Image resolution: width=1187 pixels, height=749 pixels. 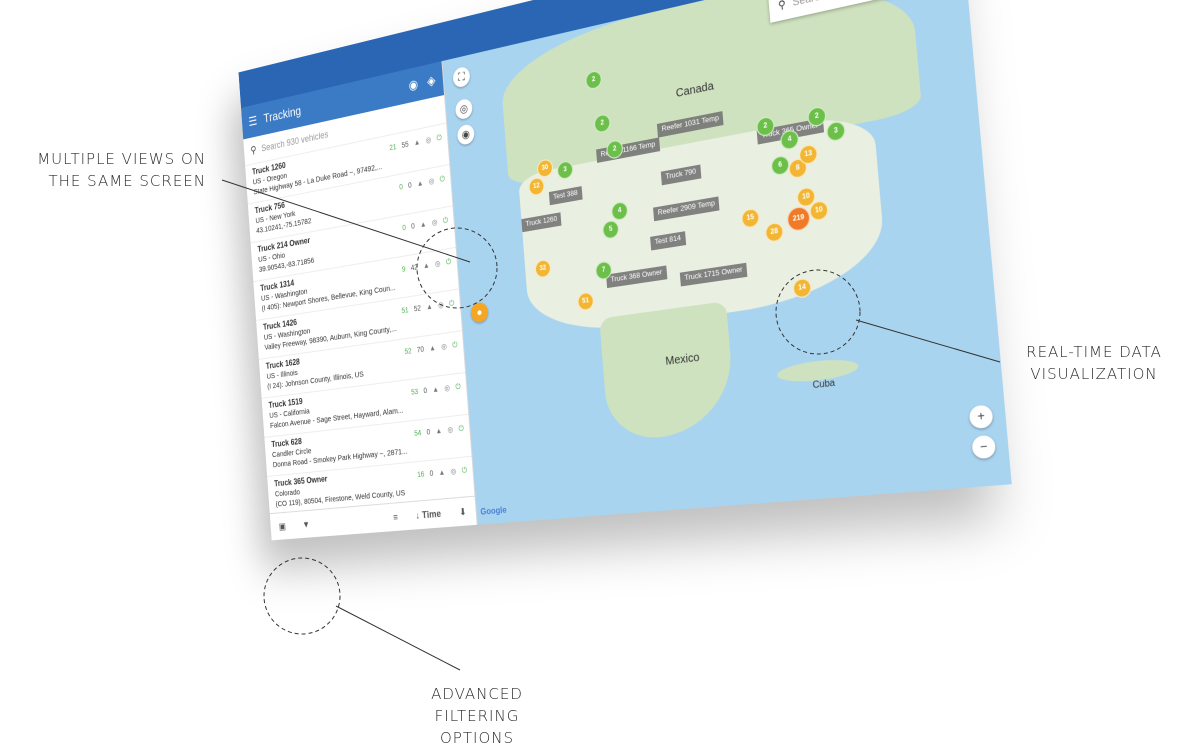 What do you see at coordinates (414, 268) in the screenshot?
I see `vehicle-stat-mph: 42` at bounding box center [414, 268].